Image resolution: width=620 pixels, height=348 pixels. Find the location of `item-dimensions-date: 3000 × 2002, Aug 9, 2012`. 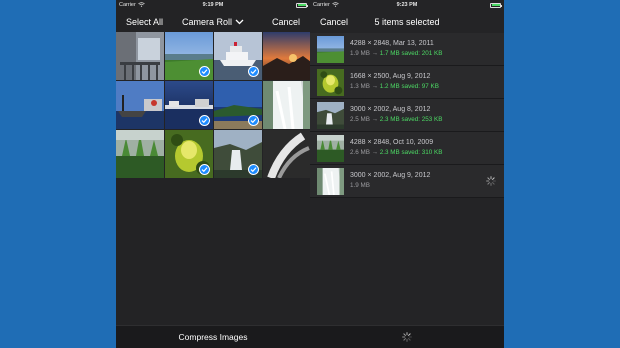

item-dimensions-date: 3000 × 2002, Aug 9, 2012 is located at coordinates (390, 175).